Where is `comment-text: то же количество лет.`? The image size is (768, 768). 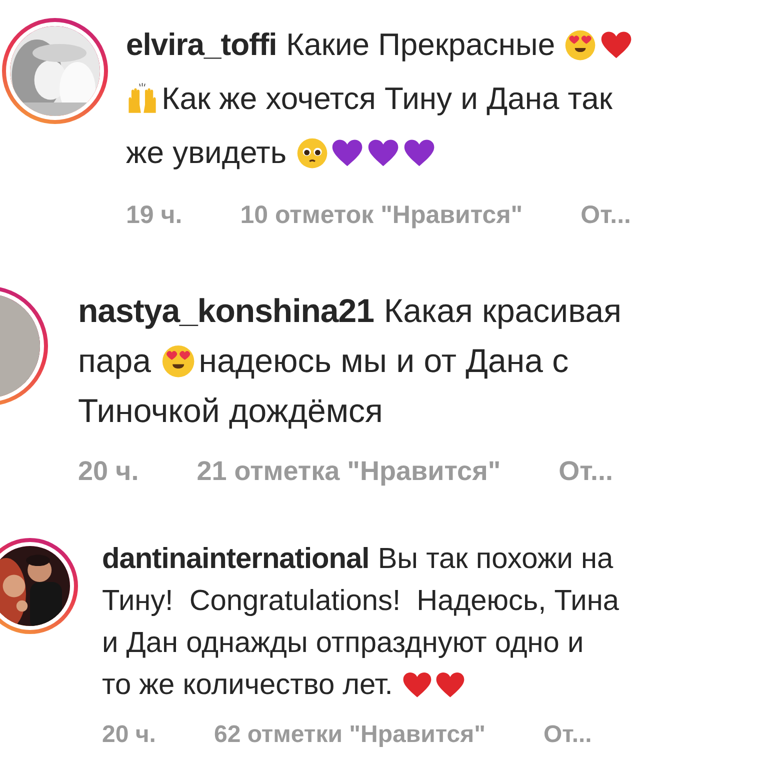 comment-text: то же количество лет. is located at coordinates (247, 685).